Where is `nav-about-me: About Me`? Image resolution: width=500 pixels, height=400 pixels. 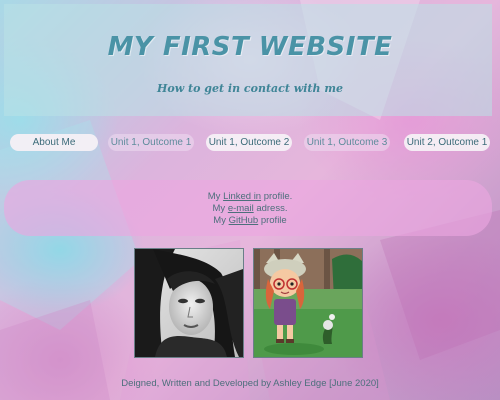
nav-about-me: About Me is located at coordinates (54, 142).